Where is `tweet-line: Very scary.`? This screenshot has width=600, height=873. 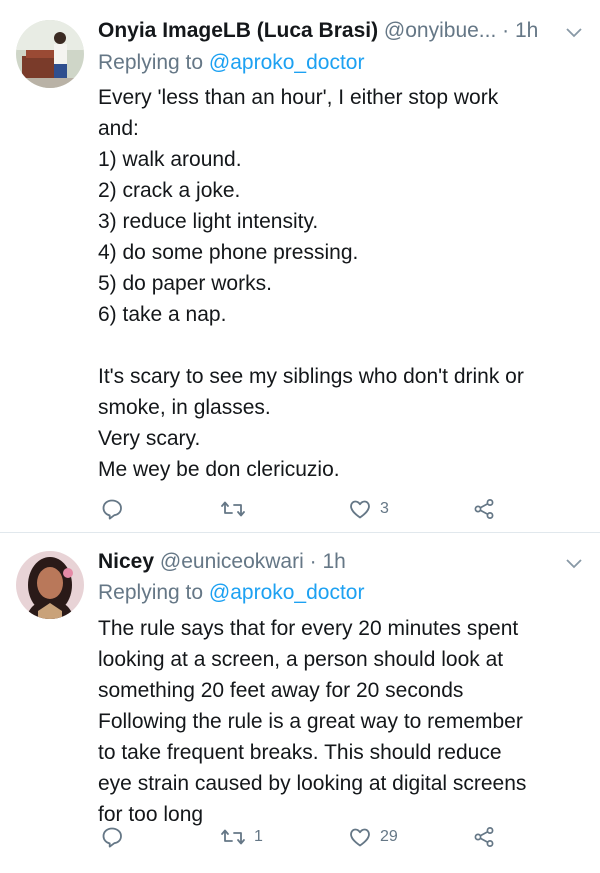 tweet-line: Very scary. is located at coordinates (149, 438).